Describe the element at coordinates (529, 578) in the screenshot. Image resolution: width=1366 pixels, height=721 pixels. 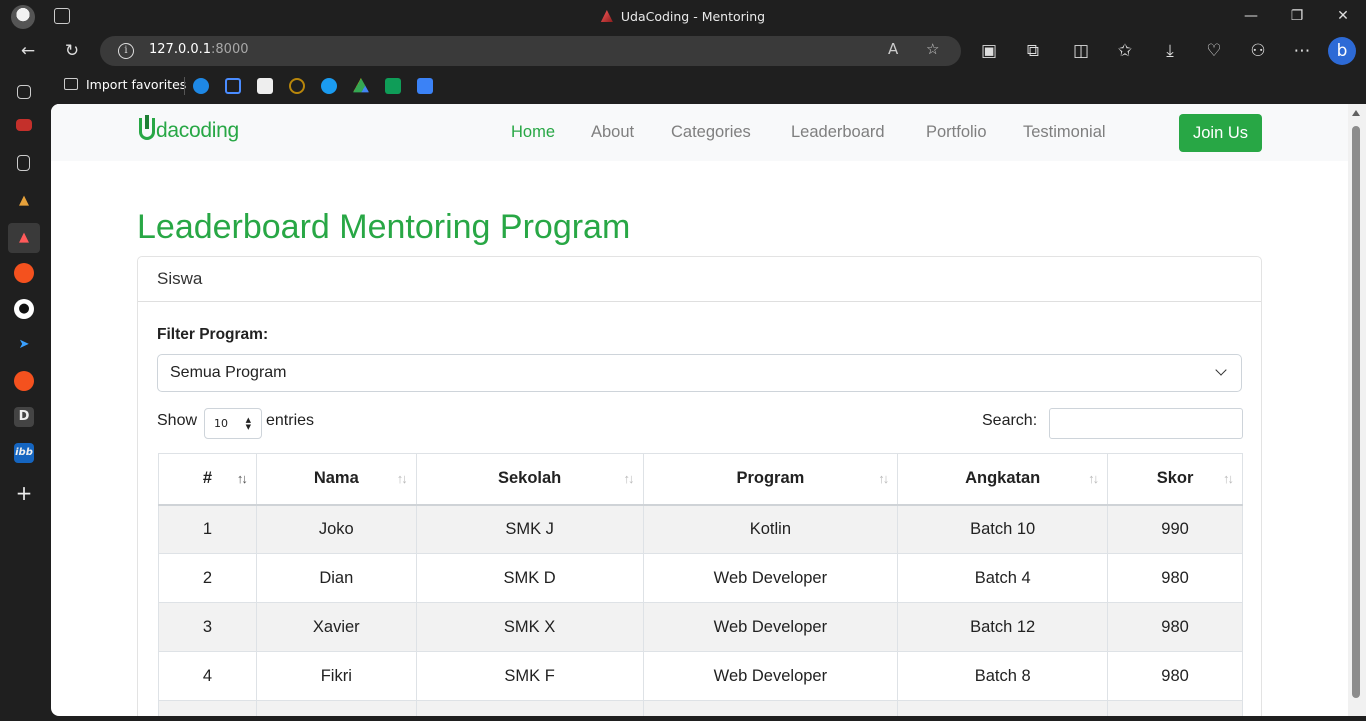
I see `table-cell: SMK D` at that location.